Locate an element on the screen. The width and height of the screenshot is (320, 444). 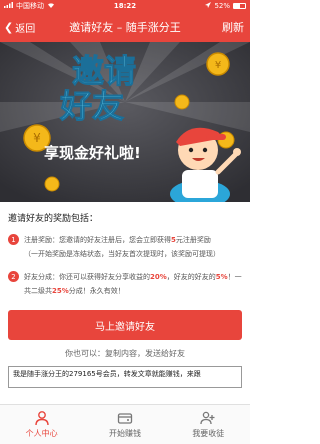
reward-highlight: 25% is located at coordinates (60, 291).